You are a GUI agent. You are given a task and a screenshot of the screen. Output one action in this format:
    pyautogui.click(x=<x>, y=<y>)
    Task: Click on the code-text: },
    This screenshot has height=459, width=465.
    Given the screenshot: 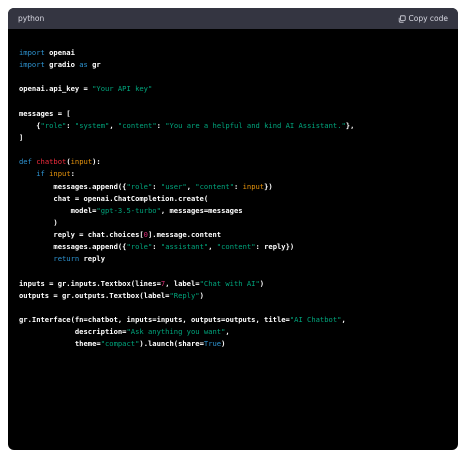 What is the action you would take?
    pyautogui.click(x=350, y=125)
    